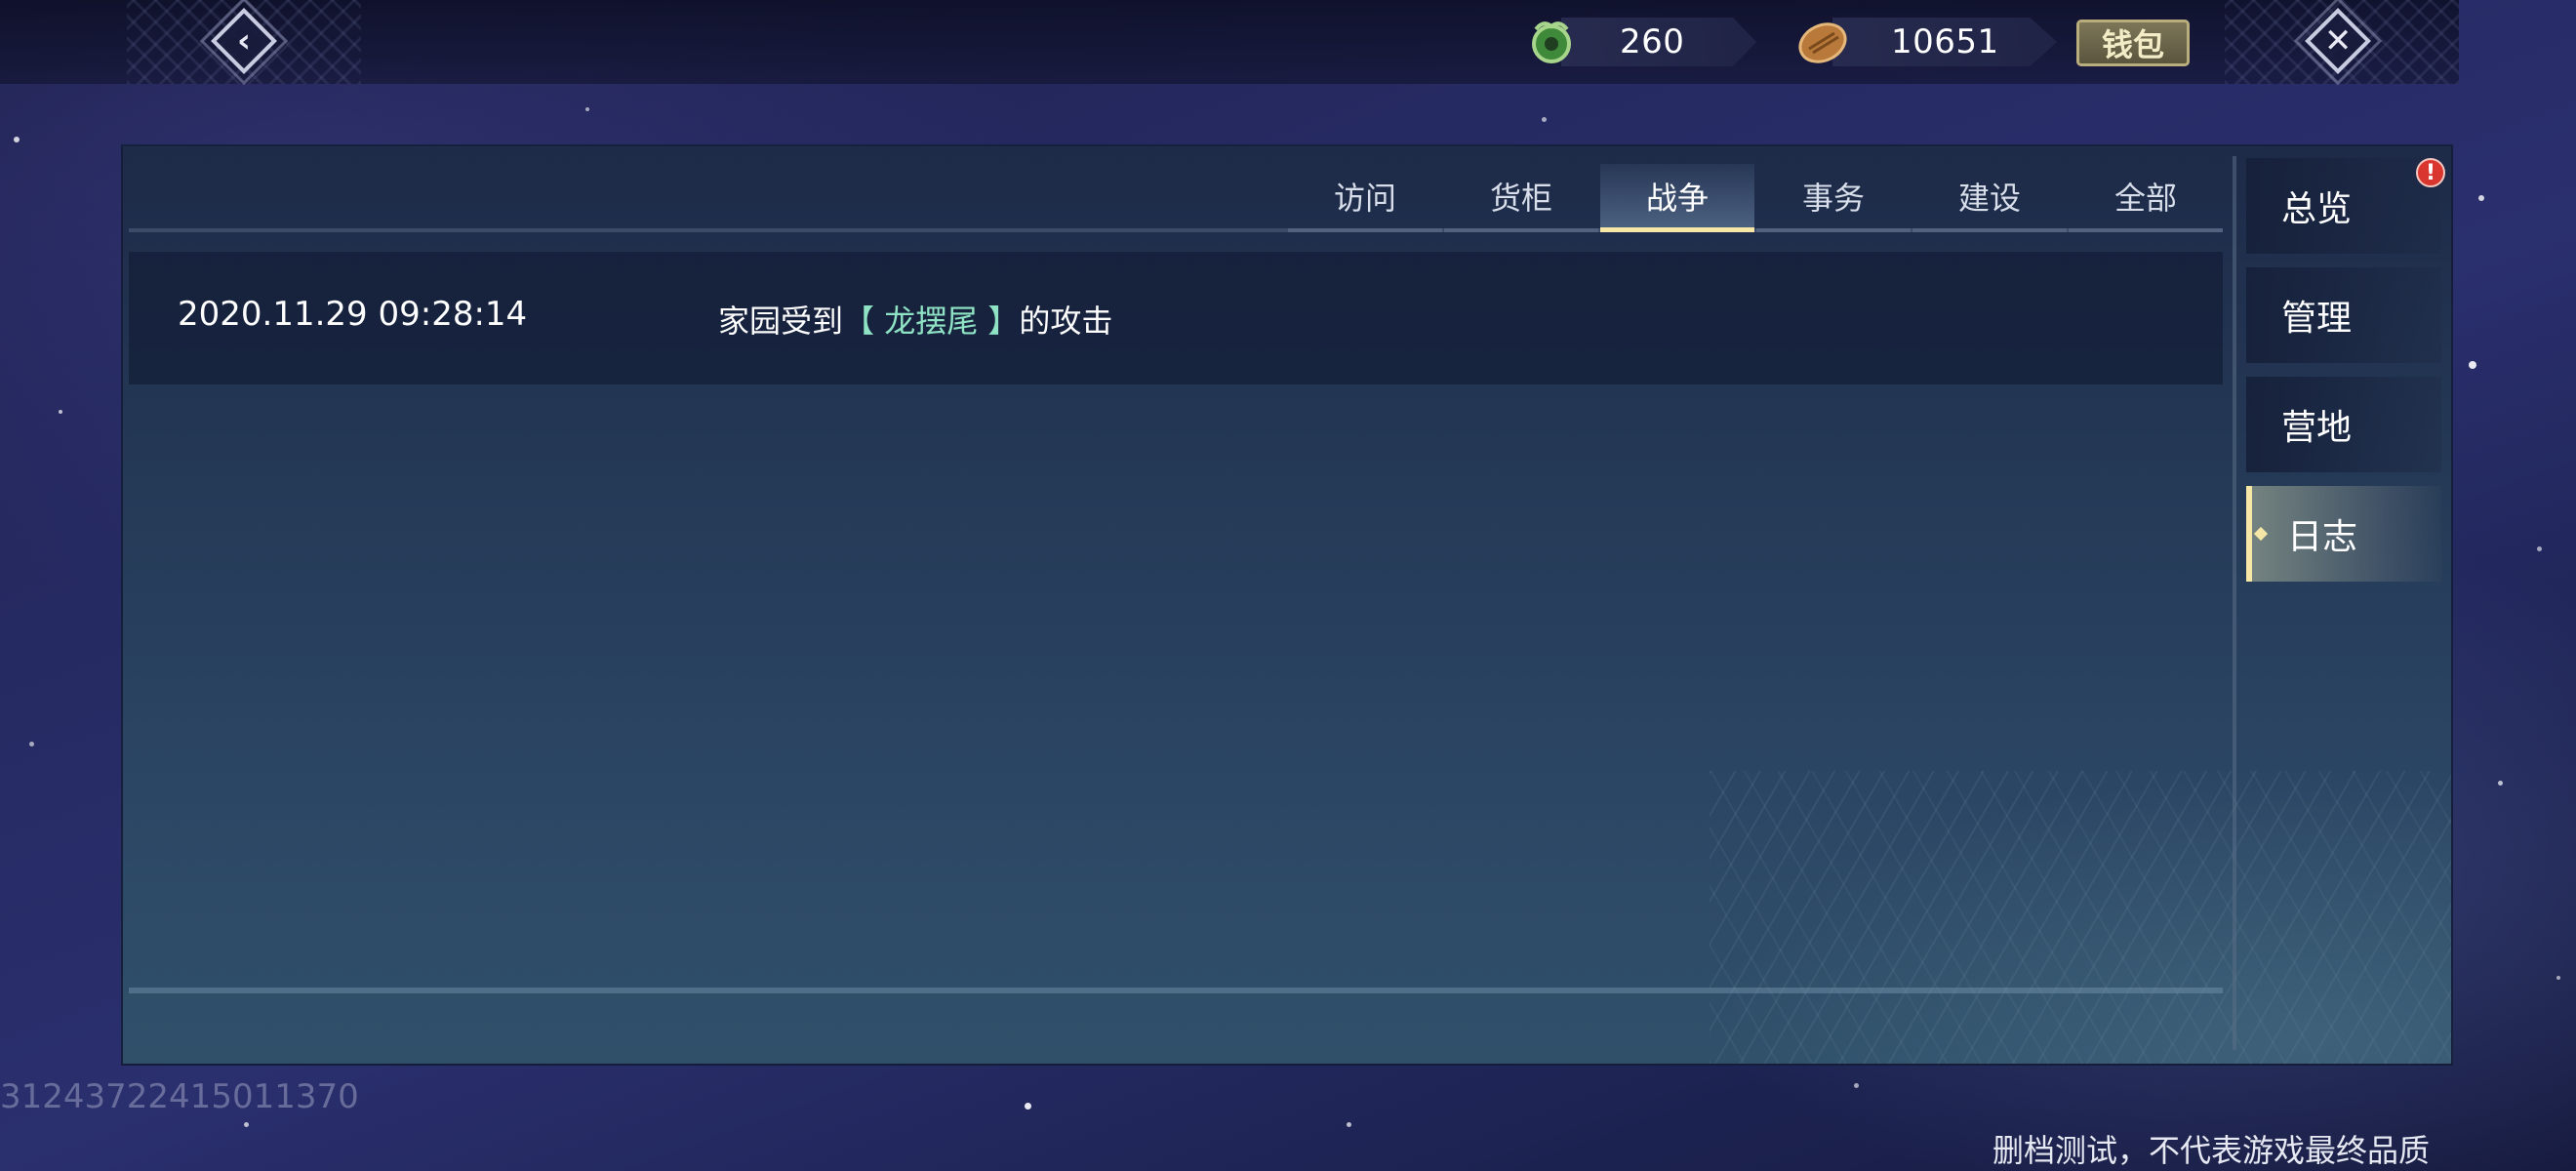 The width and height of the screenshot is (2576, 1171). Describe the element at coordinates (1229, 43) in the screenshot. I see `top-bar: ‹ 260 10651 钱包 ✕` at that location.